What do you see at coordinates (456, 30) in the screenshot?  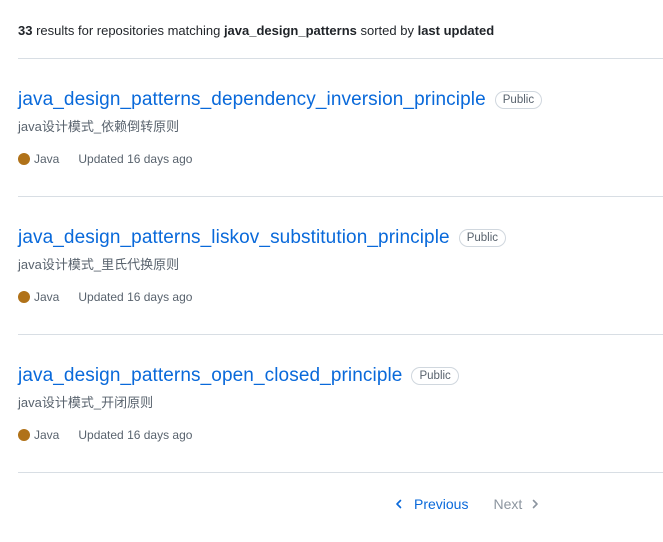 I see `sort-order: last updated` at bounding box center [456, 30].